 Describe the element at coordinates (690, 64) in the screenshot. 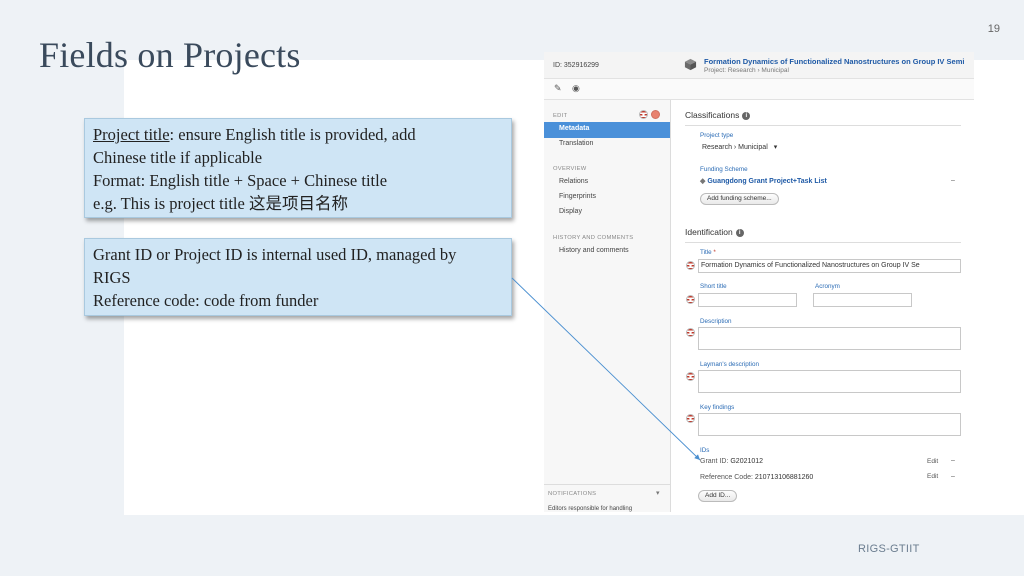

I see `project-cube-icon` at that location.